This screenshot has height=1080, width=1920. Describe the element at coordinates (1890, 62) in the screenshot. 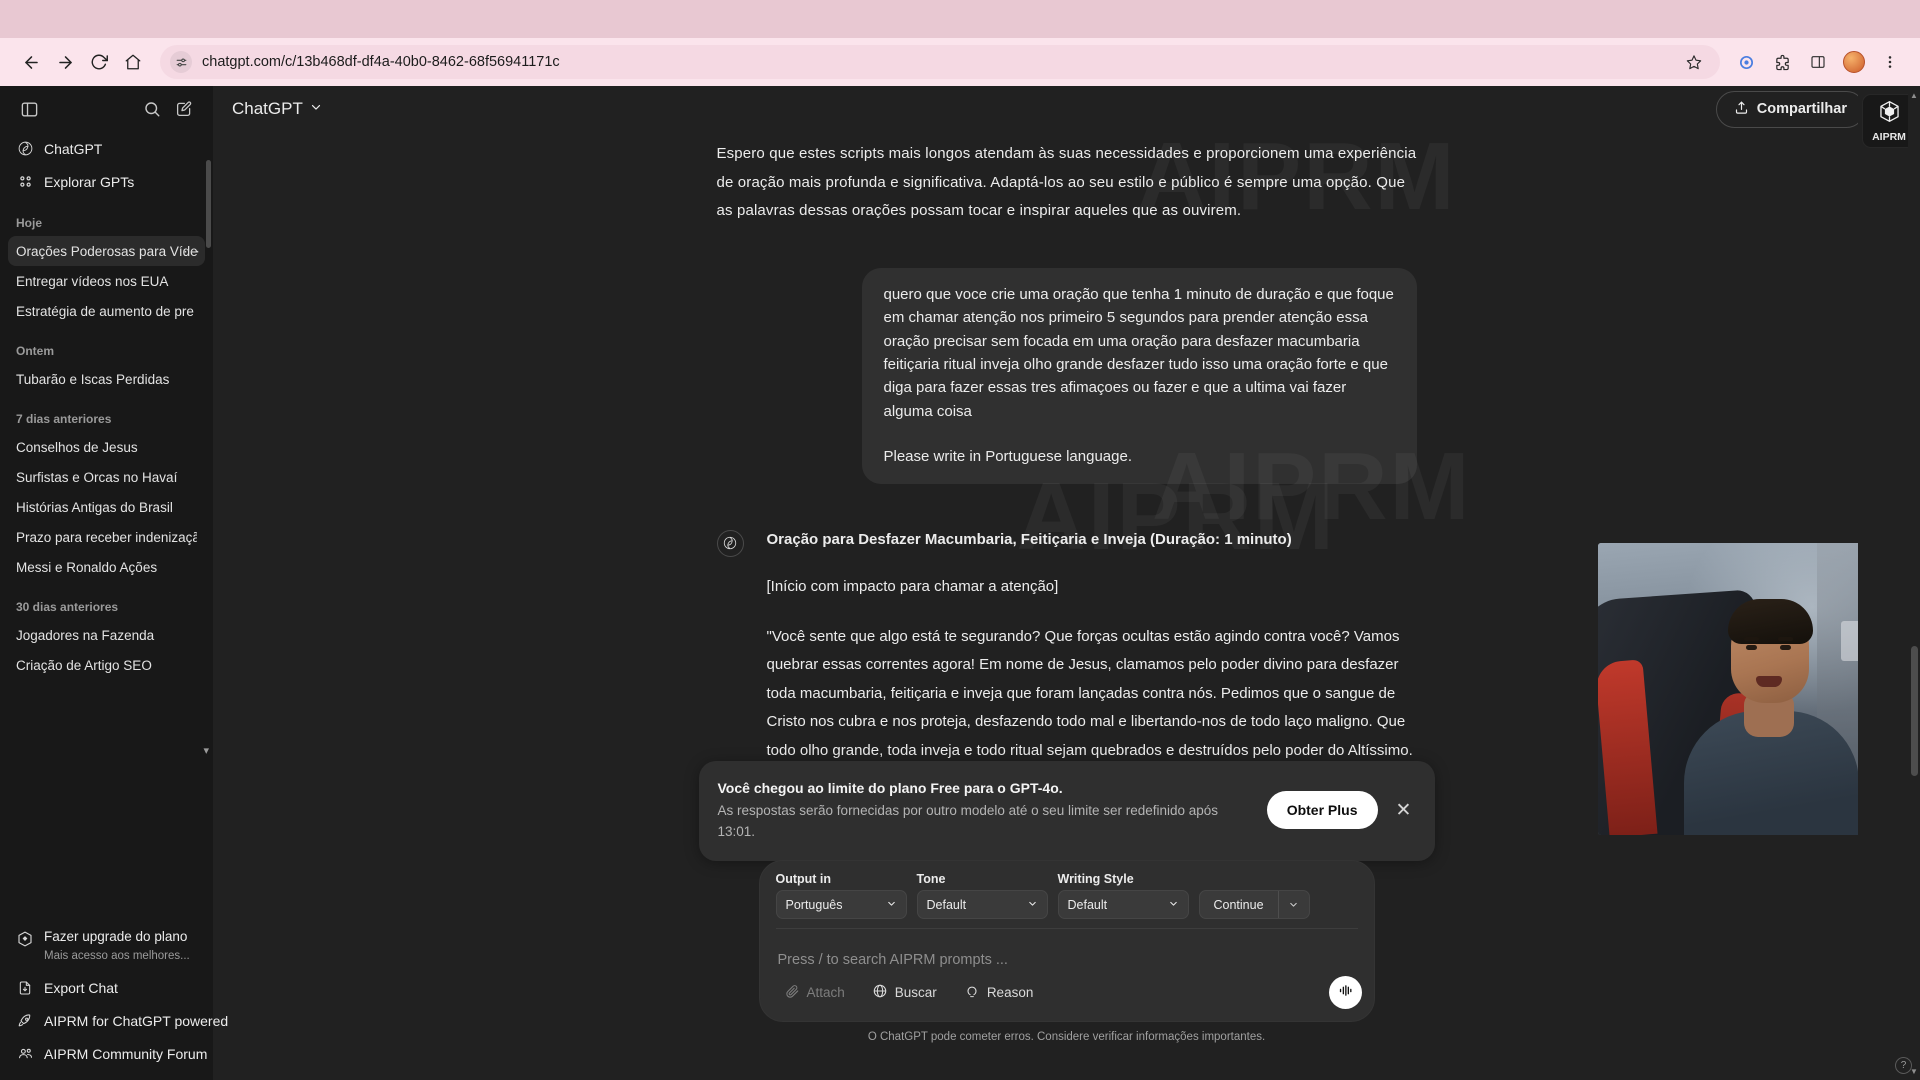

I see `chrome-menu-icon` at that location.